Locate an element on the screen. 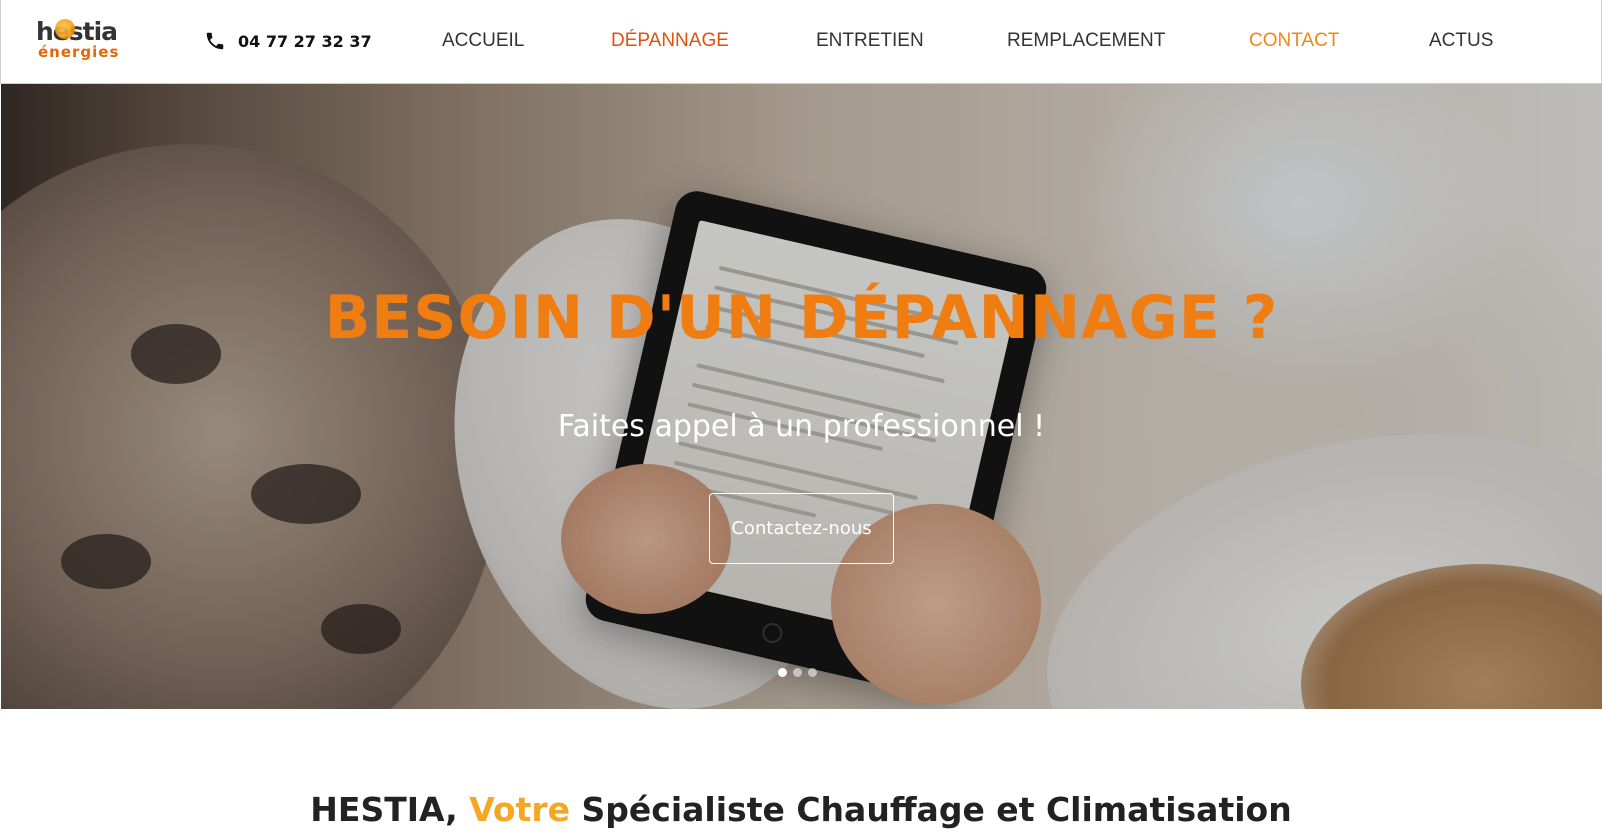 The height and width of the screenshot is (840, 1602). phone-icon is located at coordinates (215, 41).